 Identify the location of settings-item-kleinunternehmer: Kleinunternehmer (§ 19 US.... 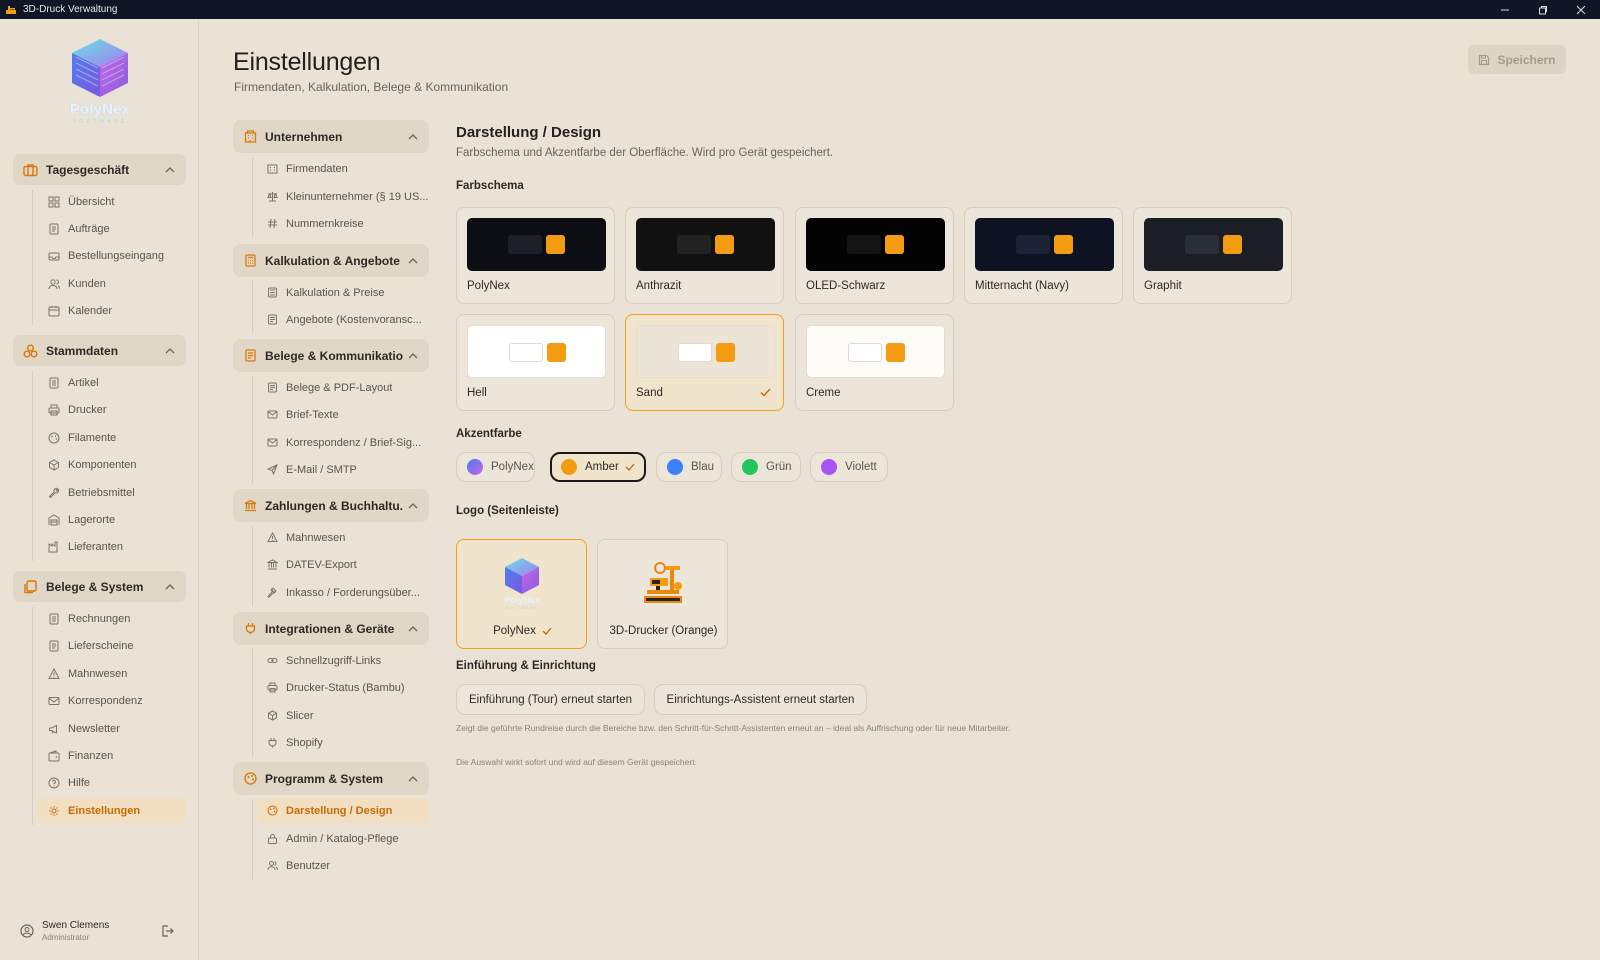
(343, 196).